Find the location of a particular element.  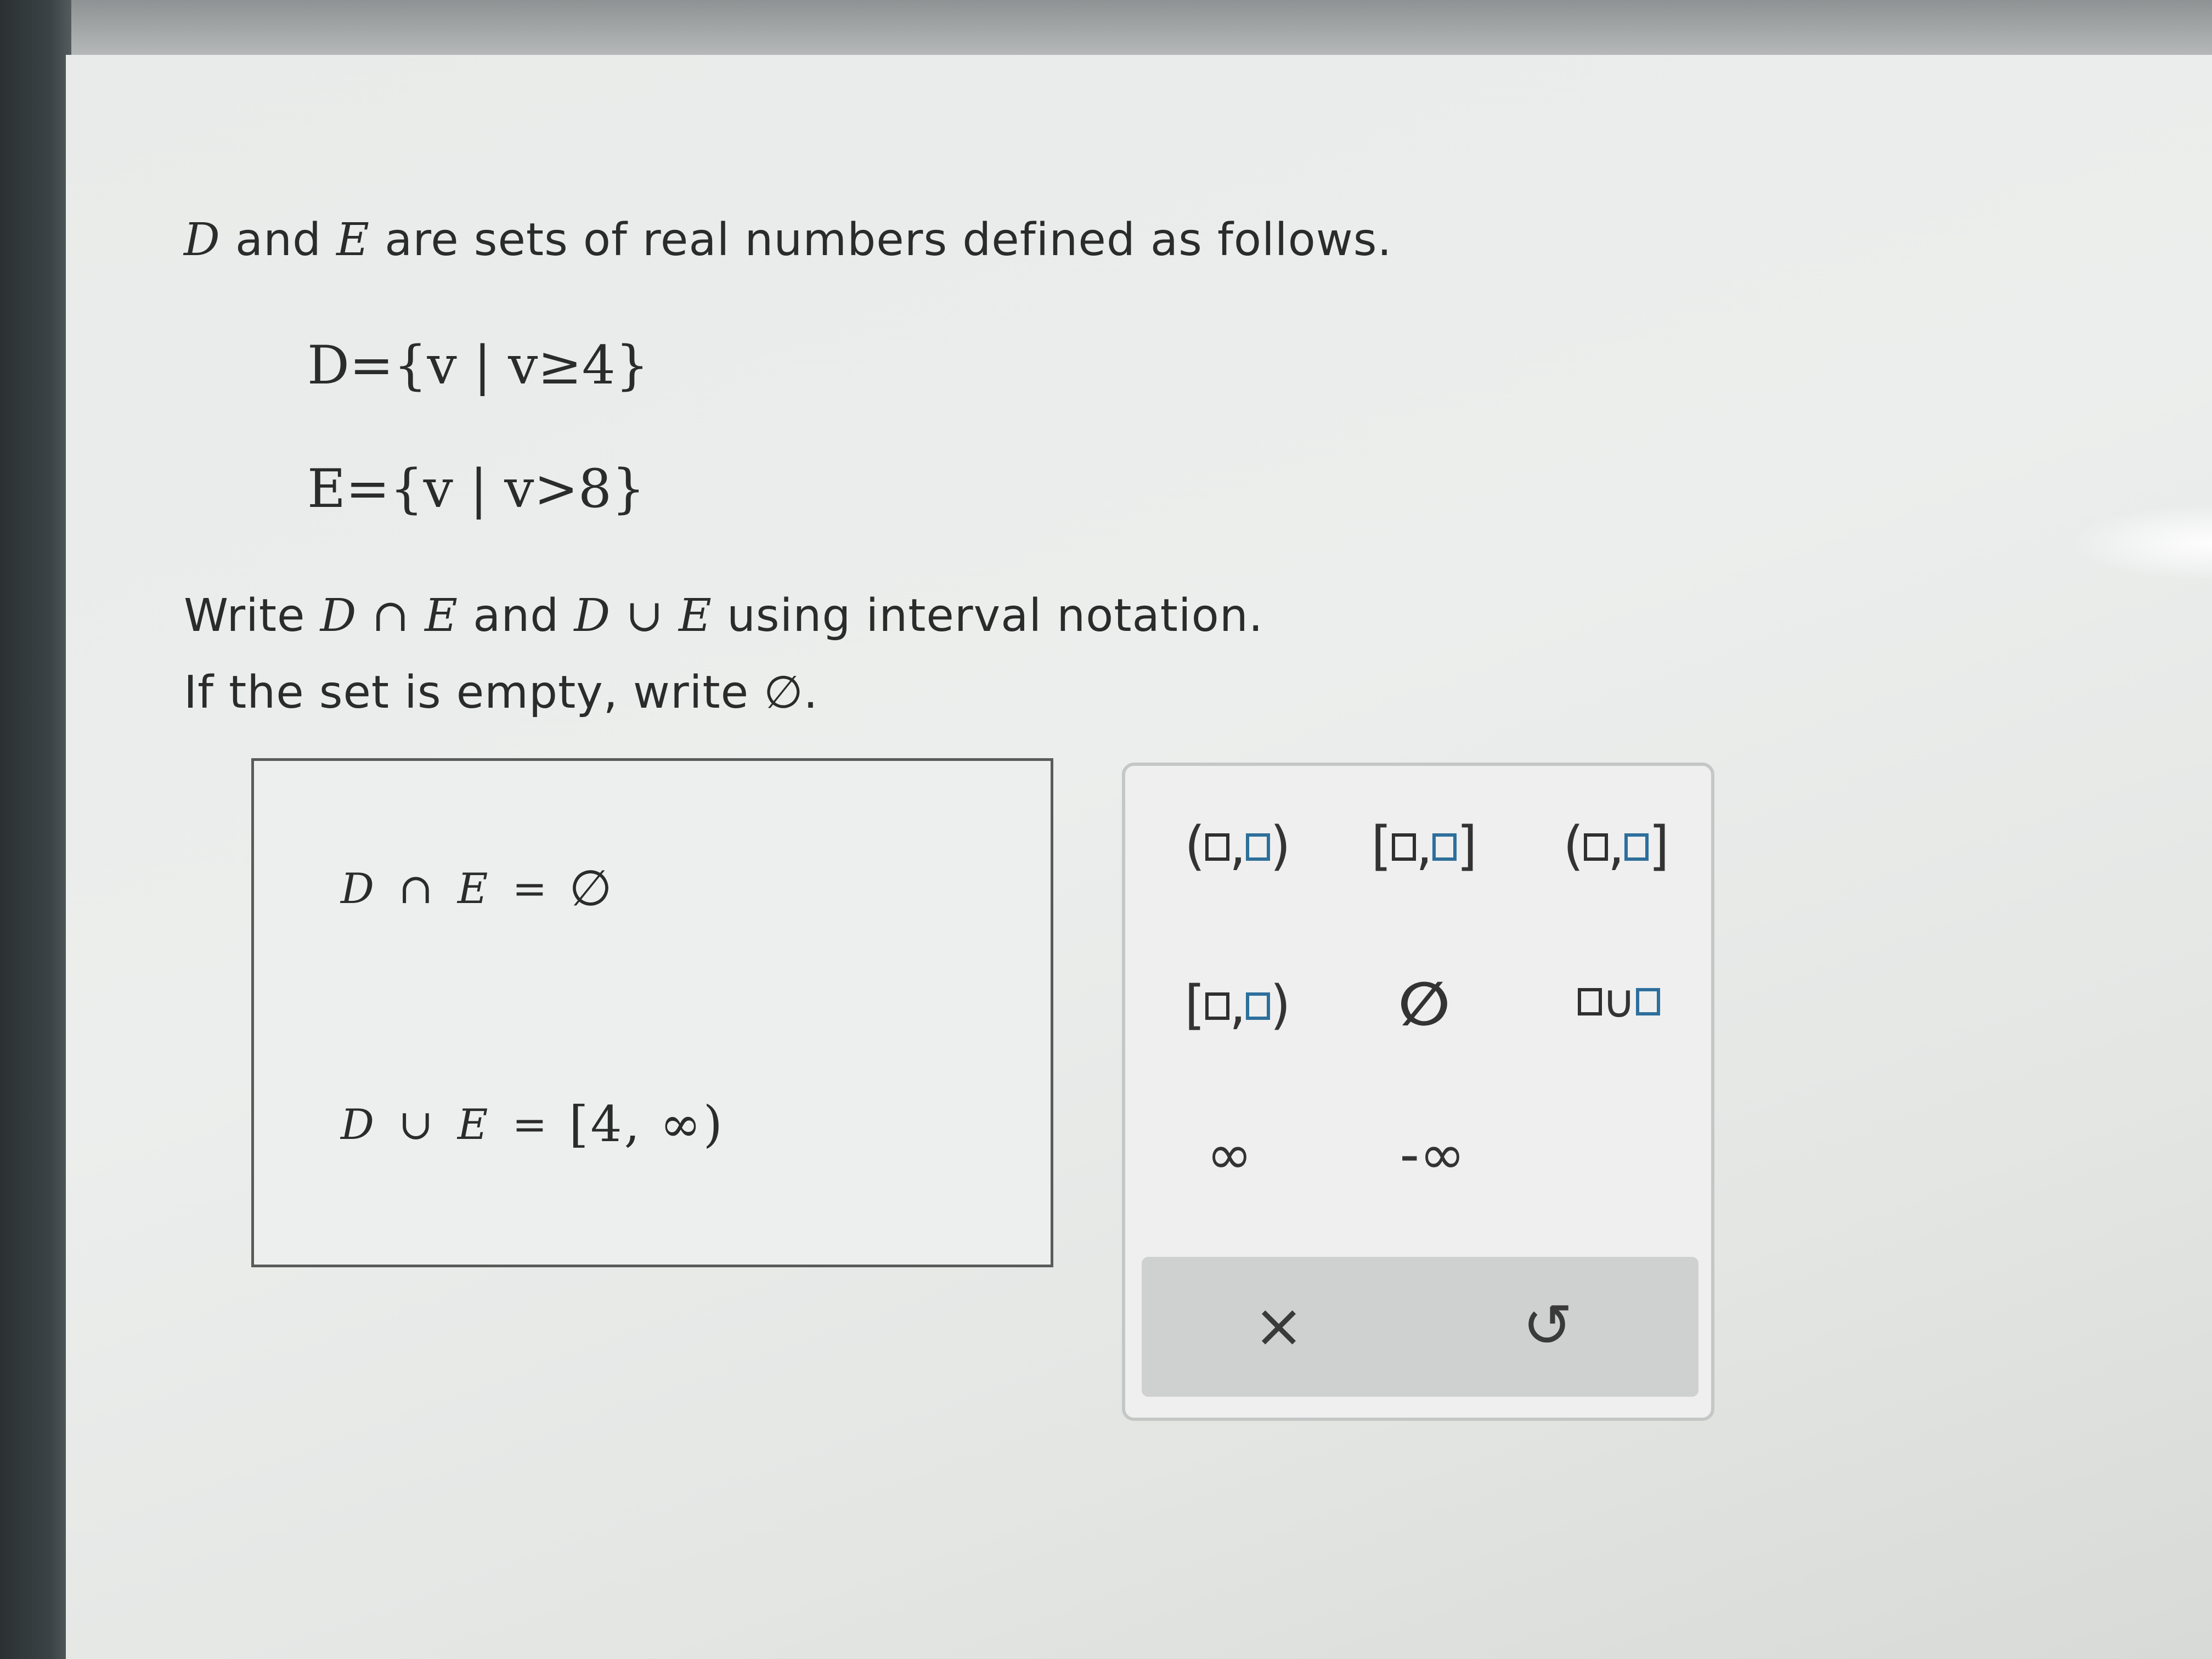

union-answer-row: D ∪ E = [4, ∞) is located at coordinates (535, 1125).